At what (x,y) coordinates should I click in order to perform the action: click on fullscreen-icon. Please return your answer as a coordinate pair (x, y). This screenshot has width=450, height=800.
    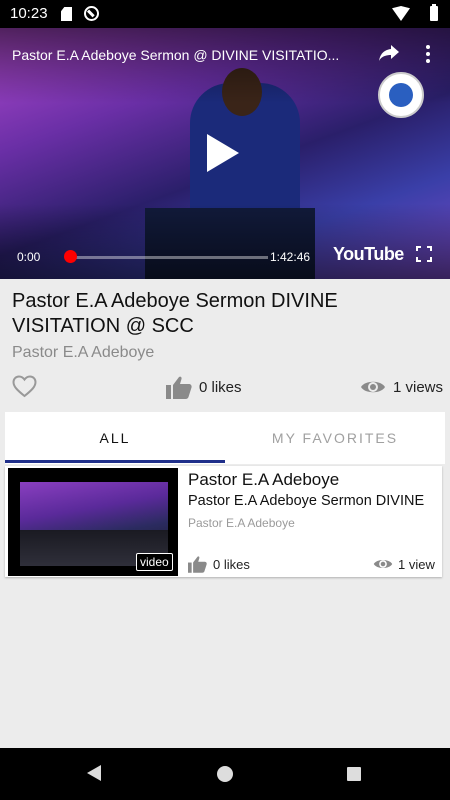
    Looking at the image, I should click on (424, 254).